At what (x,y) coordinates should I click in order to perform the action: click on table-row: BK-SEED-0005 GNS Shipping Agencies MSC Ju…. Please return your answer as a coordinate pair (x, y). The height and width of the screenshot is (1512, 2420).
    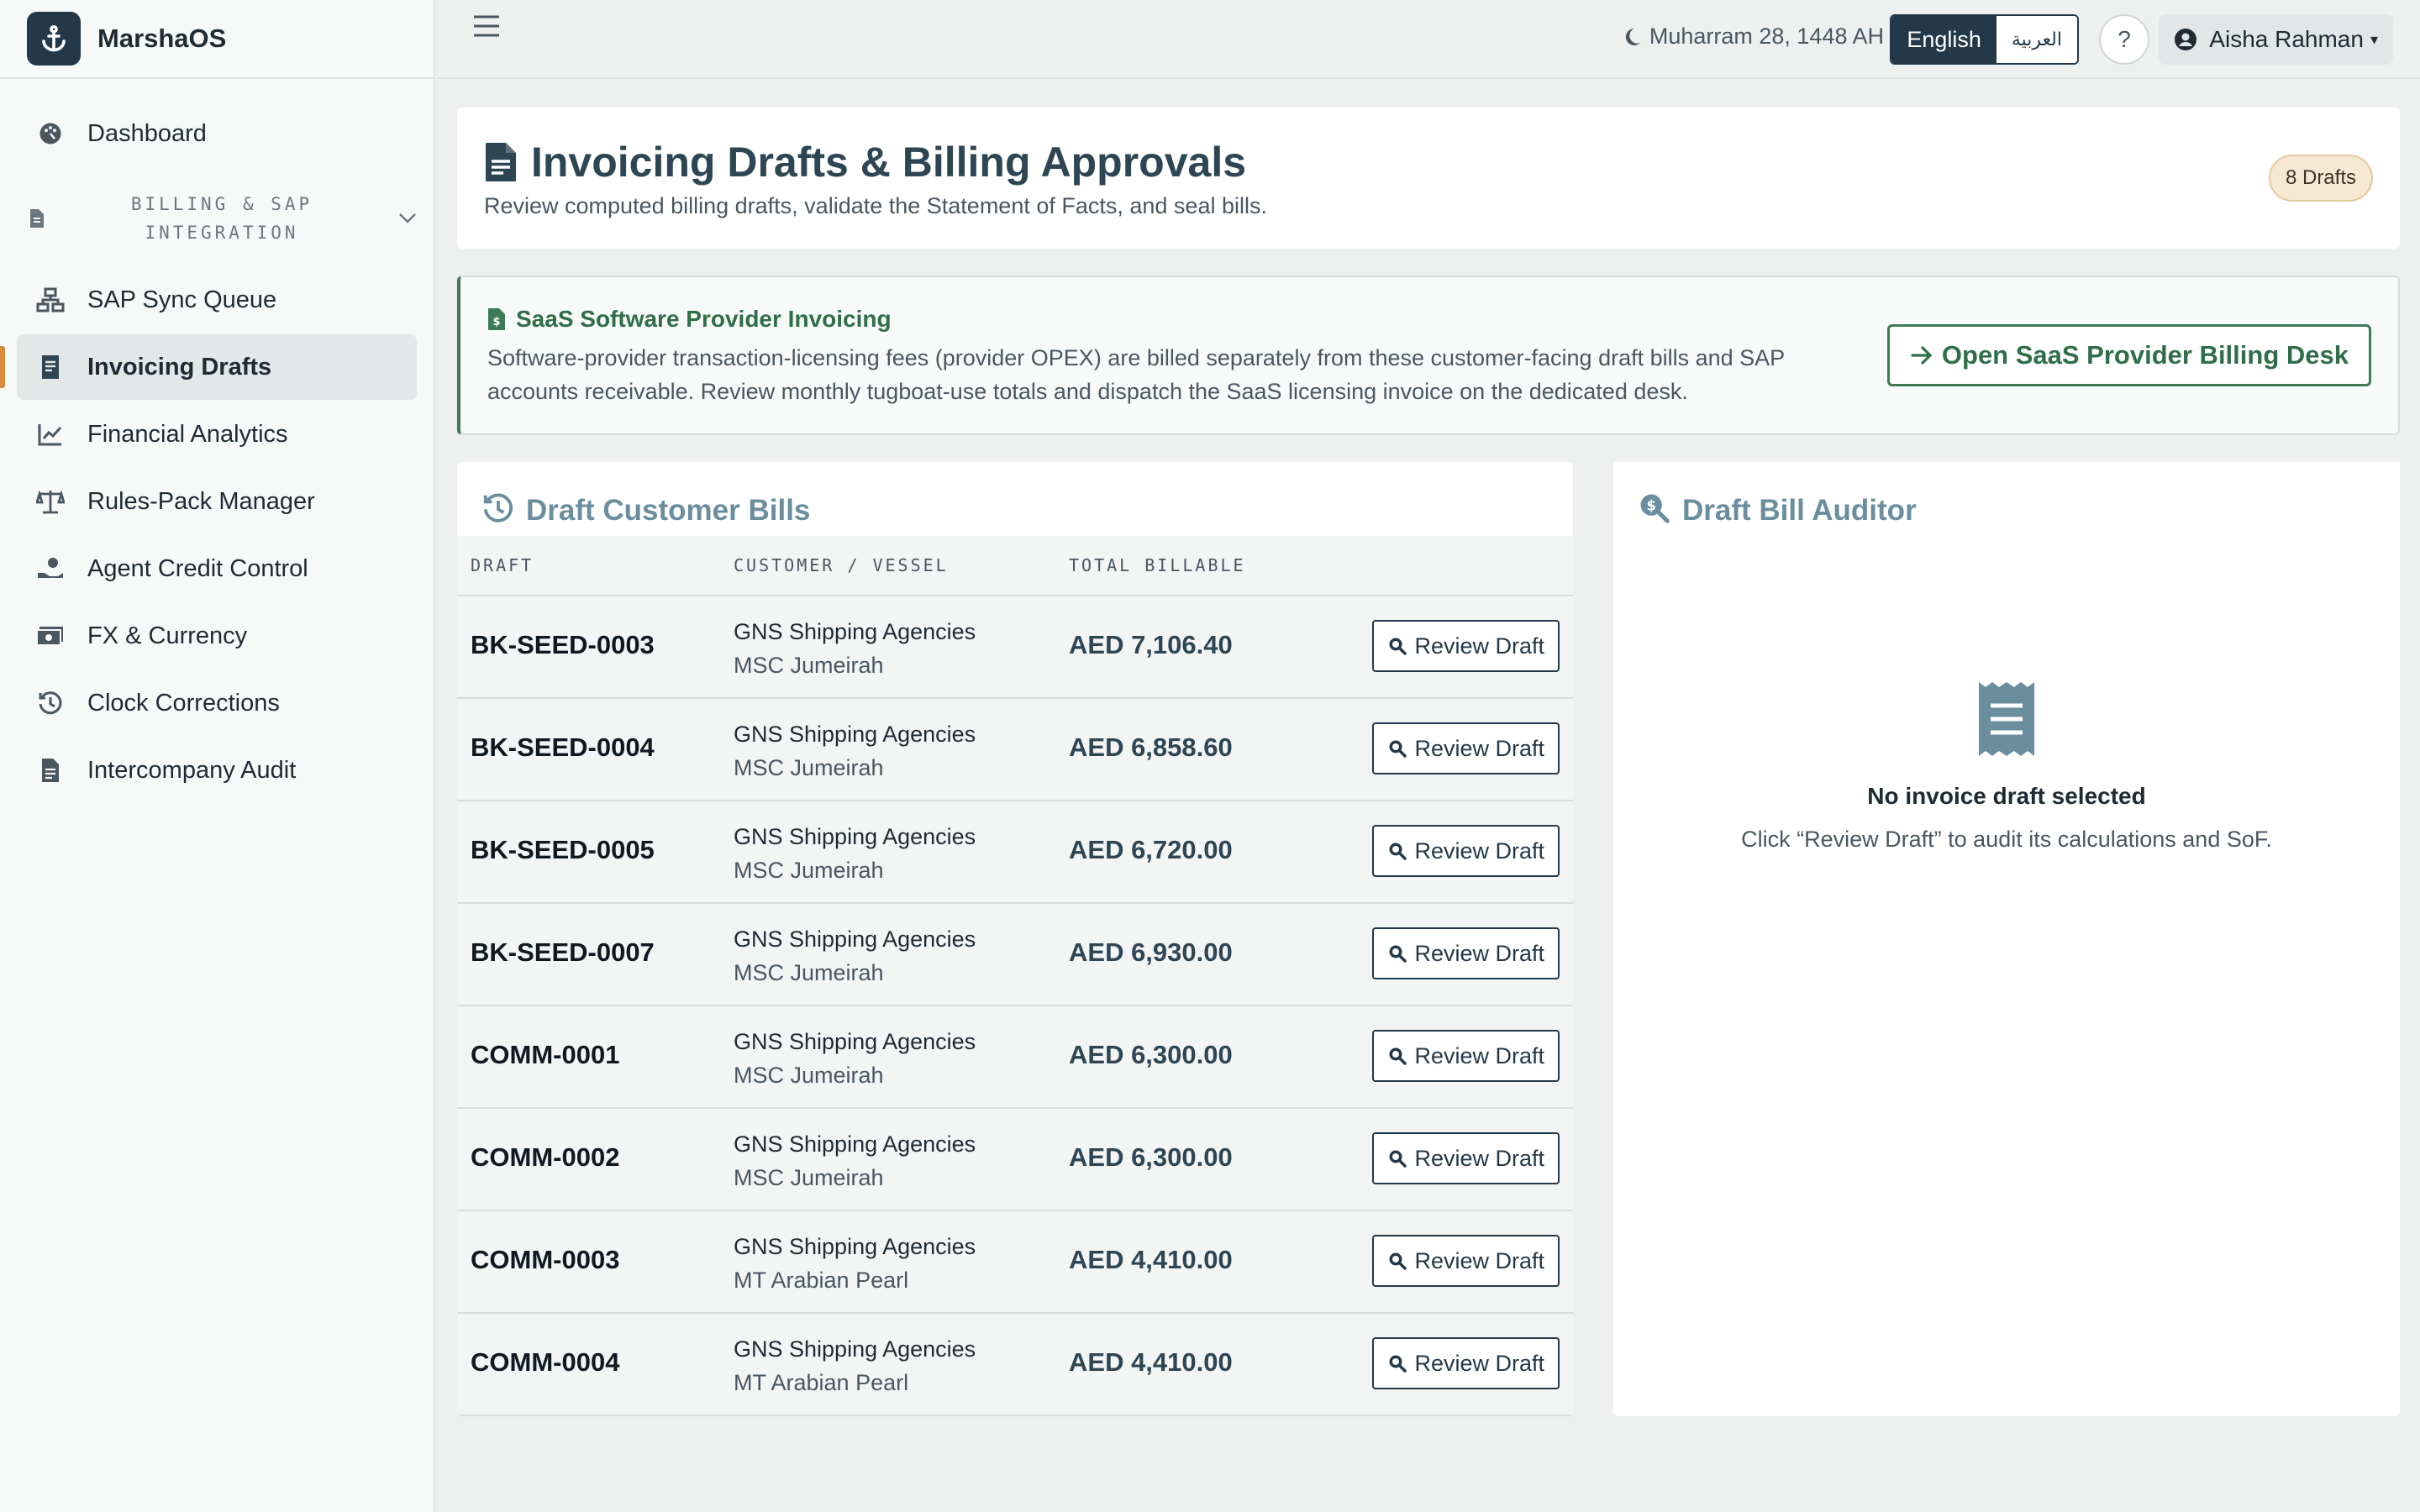
    Looking at the image, I should click on (1015, 852).